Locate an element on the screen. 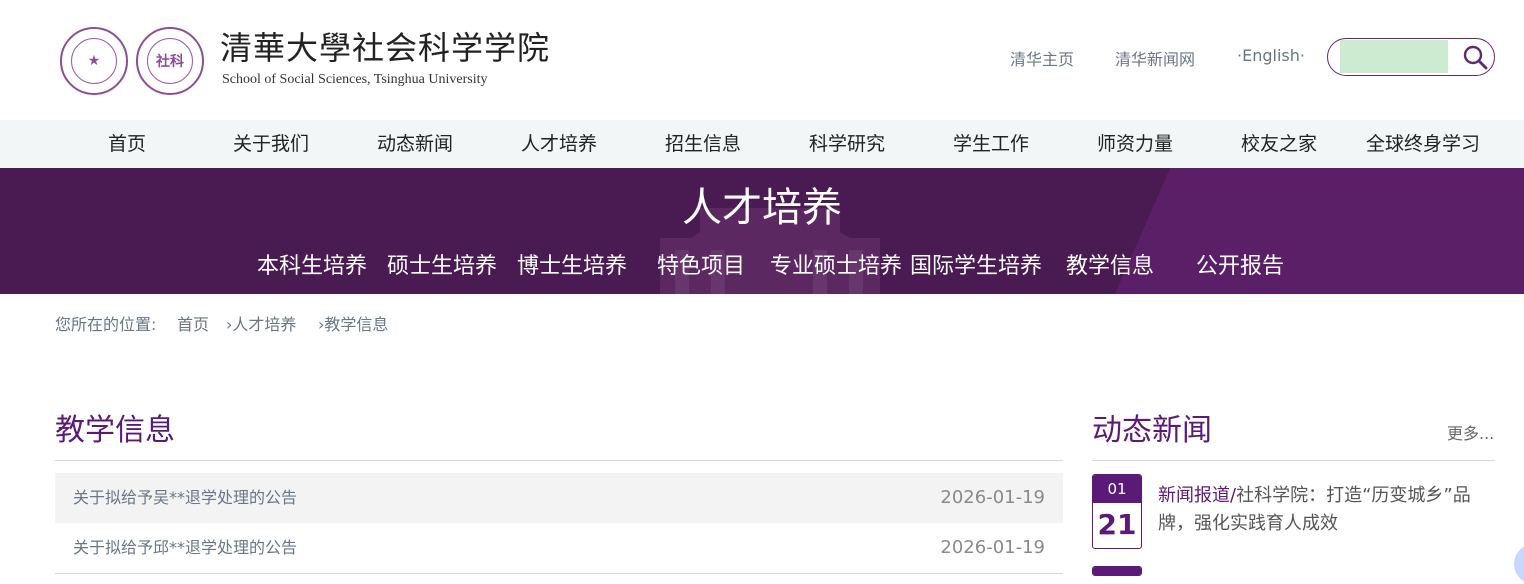 This screenshot has width=1524, height=584. breadcrumb-teaching: ›教学信息 is located at coordinates (353, 323).